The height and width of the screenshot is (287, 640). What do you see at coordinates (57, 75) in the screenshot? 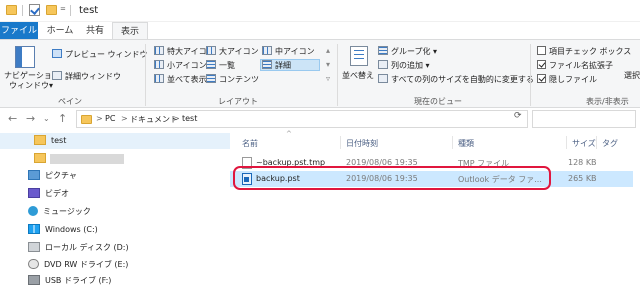
I see `details-pane-icon` at bounding box center [57, 75].